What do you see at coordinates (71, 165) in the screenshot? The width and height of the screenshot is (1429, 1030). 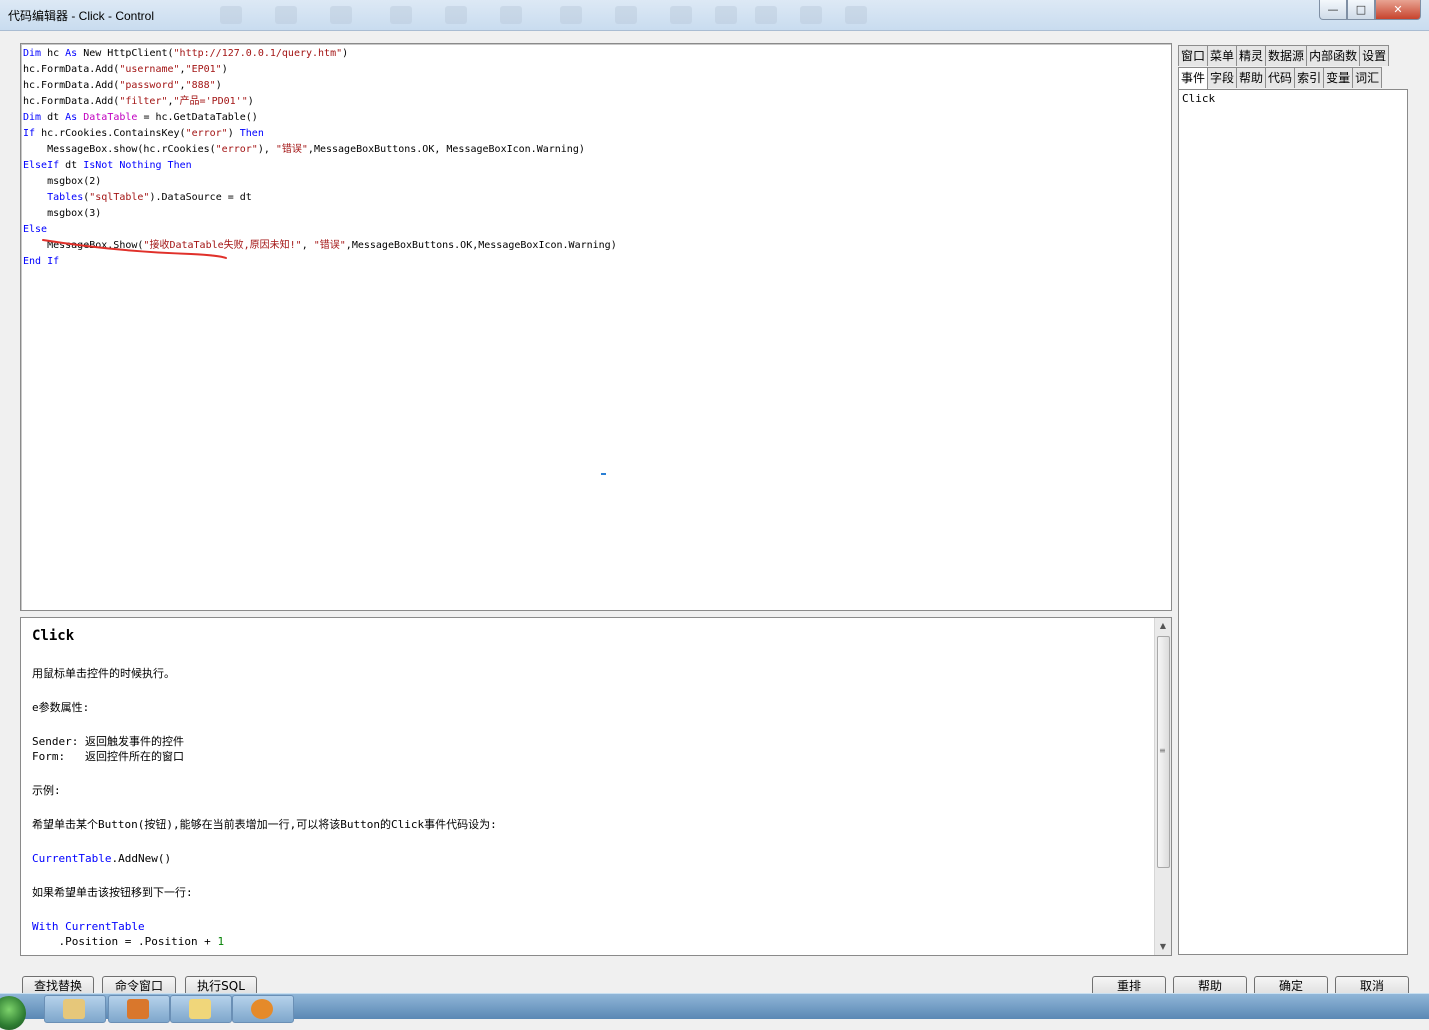 I see `code-token: dt` at bounding box center [71, 165].